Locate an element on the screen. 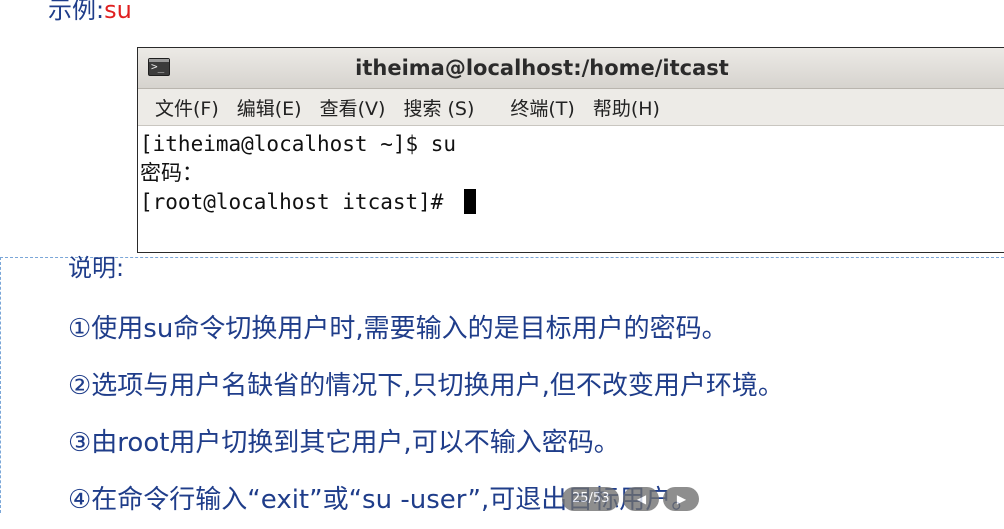  example-heading: 示例:su is located at coordinates (90, 13).